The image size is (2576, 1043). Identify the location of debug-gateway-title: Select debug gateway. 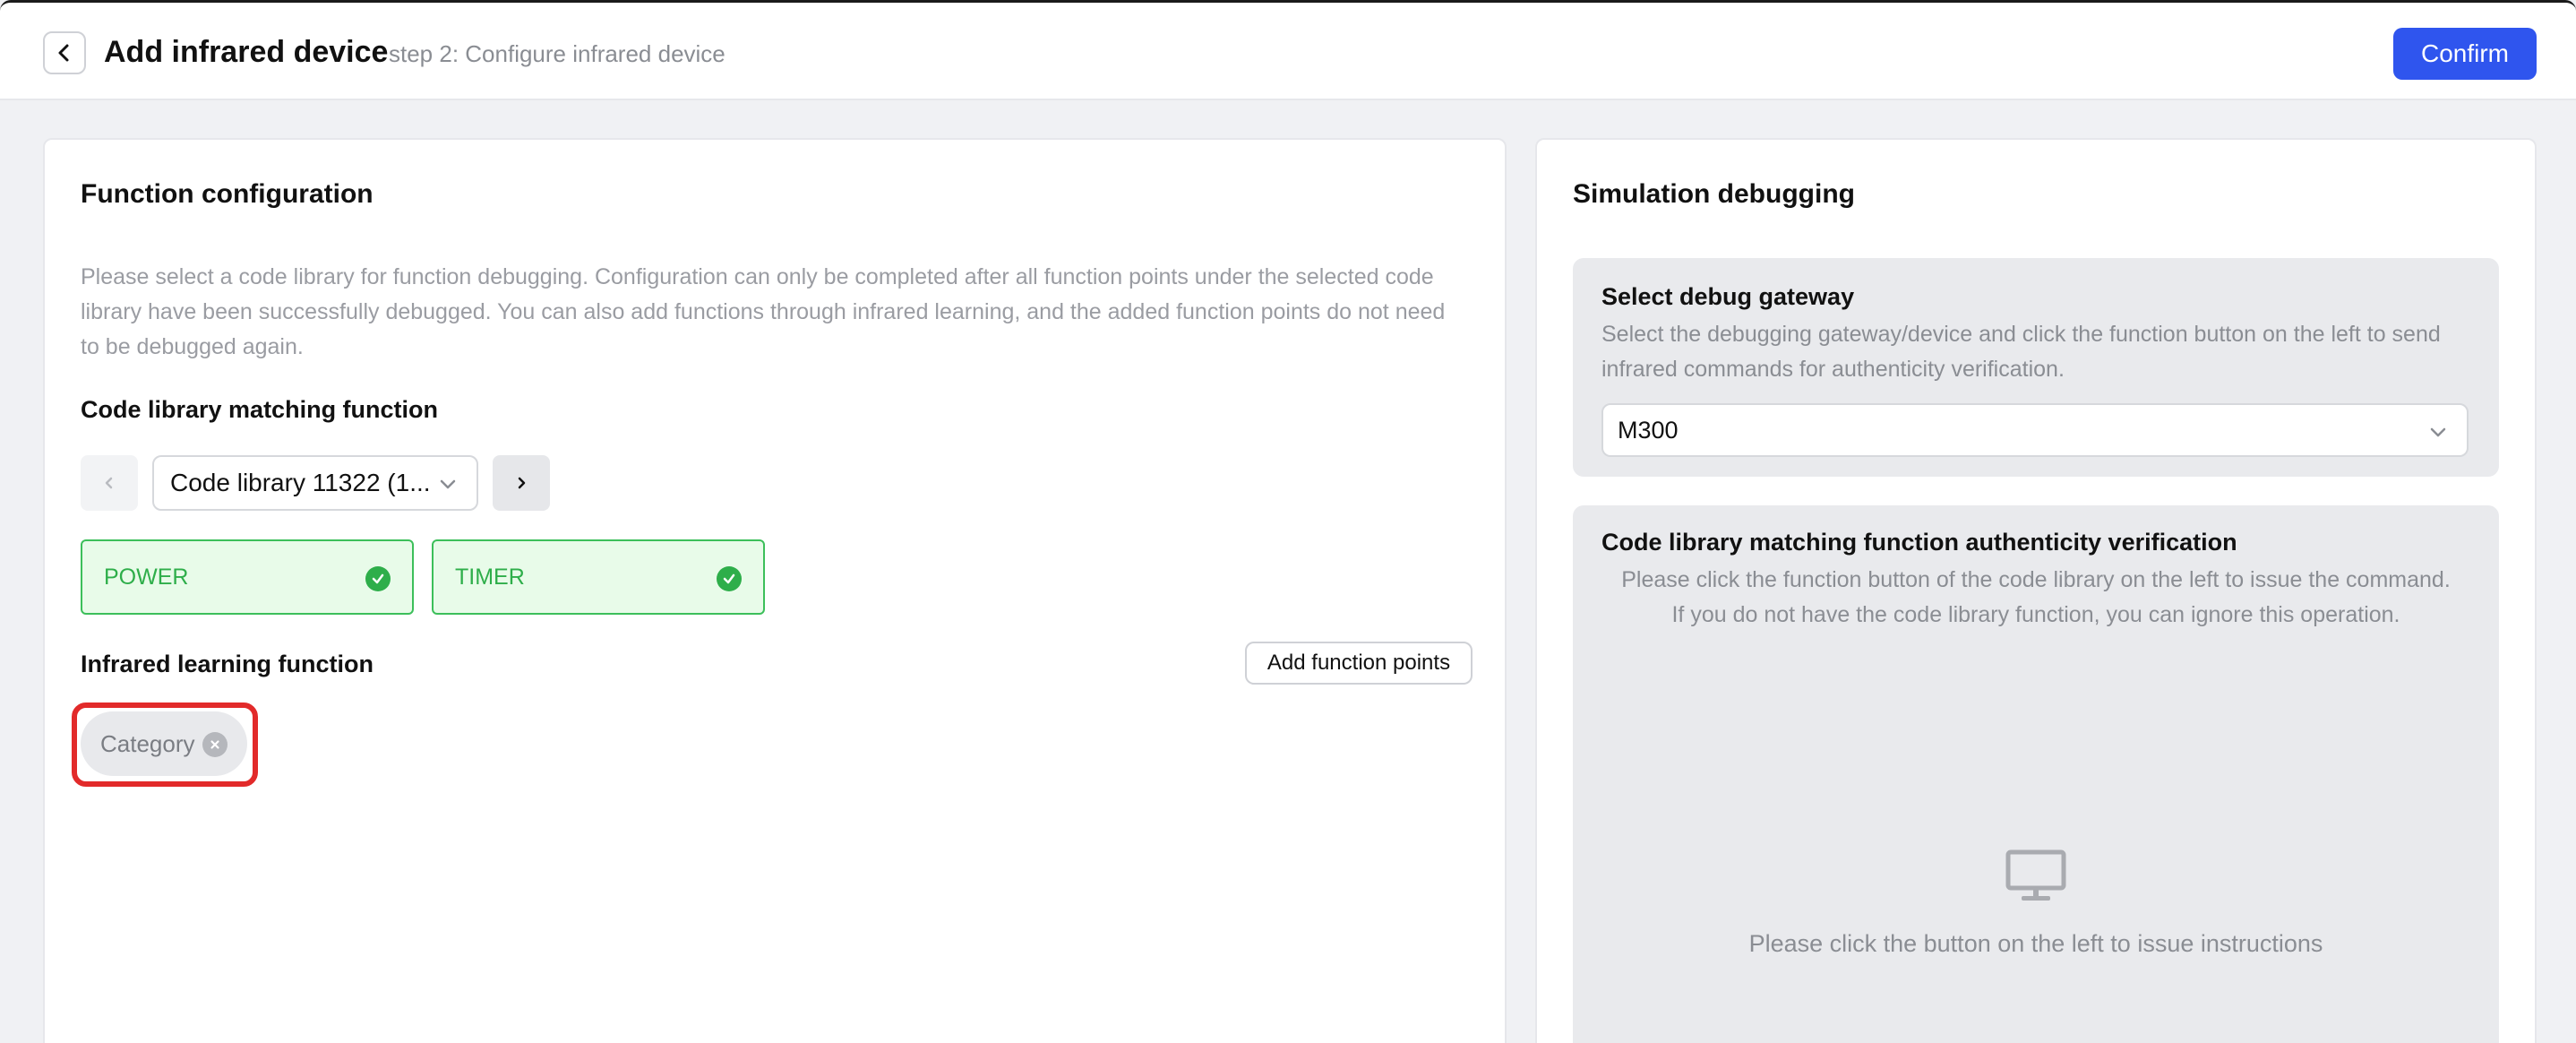
(1728, 297).